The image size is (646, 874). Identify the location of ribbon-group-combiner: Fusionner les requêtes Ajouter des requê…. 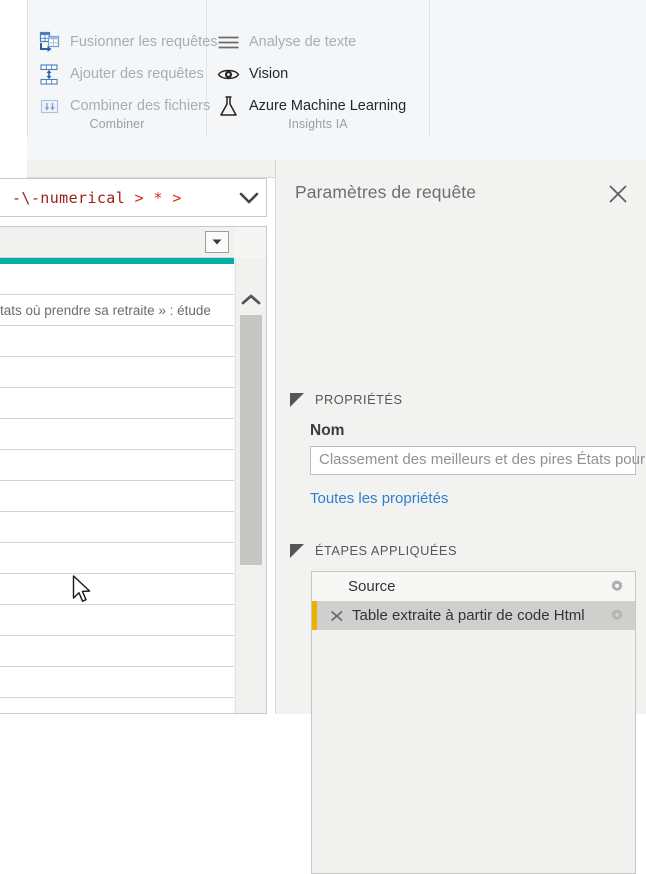
(122, 68).